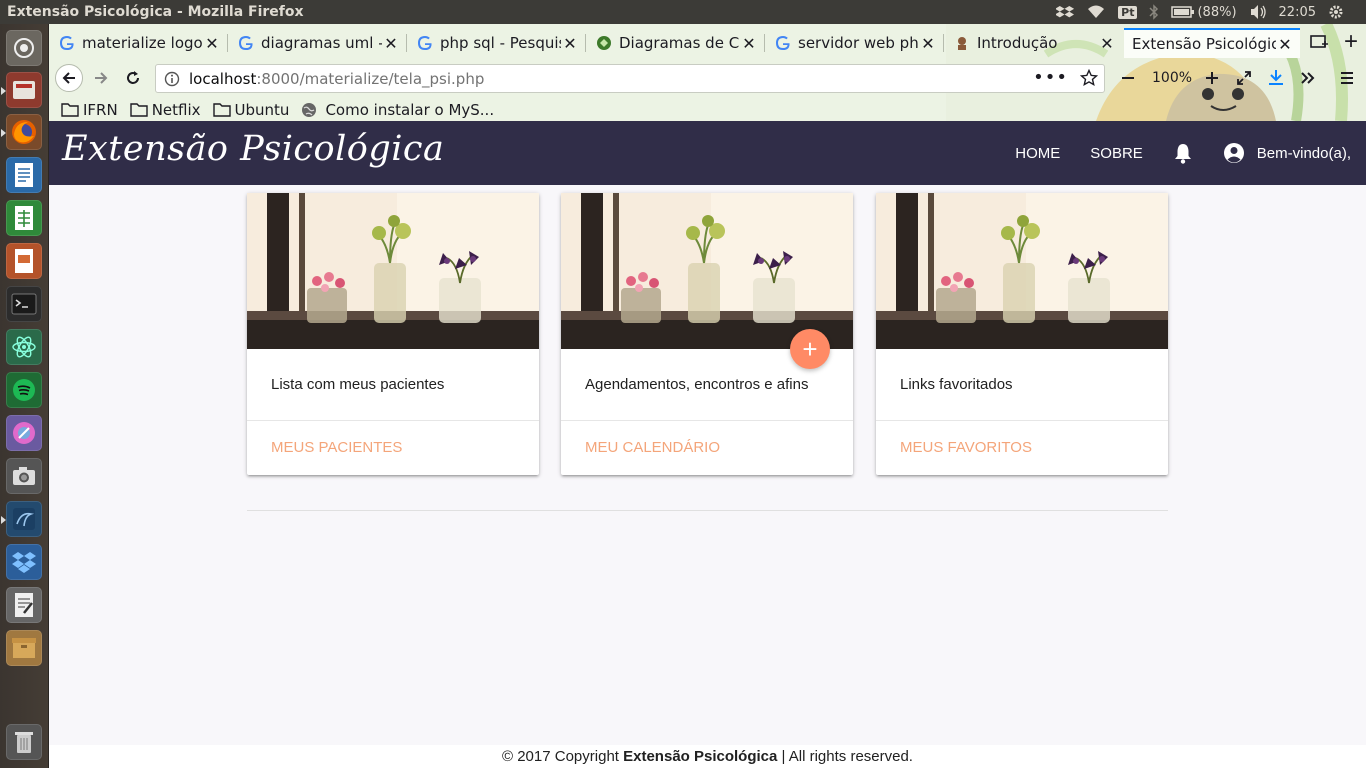  I want to click on battery-percent: (88%), so click(1217, 12).